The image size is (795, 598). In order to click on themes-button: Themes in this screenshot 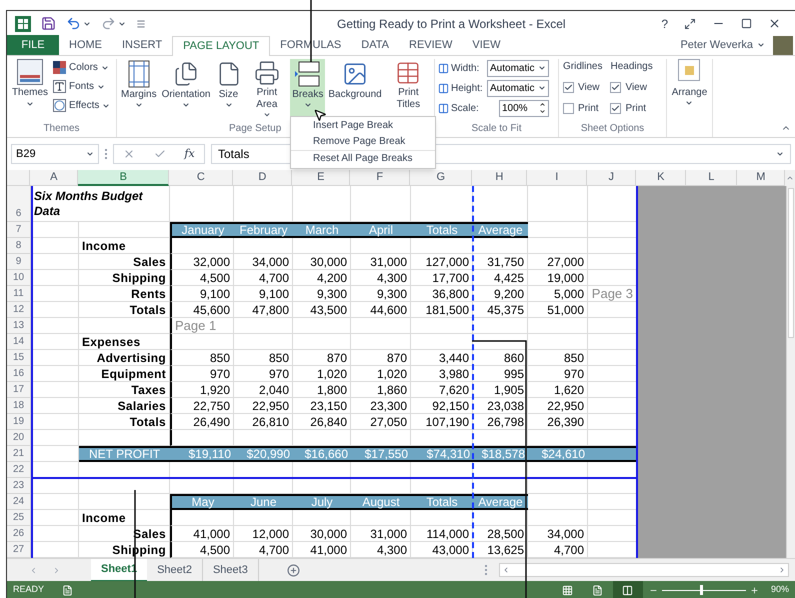, I will do `click(30, 83)`.